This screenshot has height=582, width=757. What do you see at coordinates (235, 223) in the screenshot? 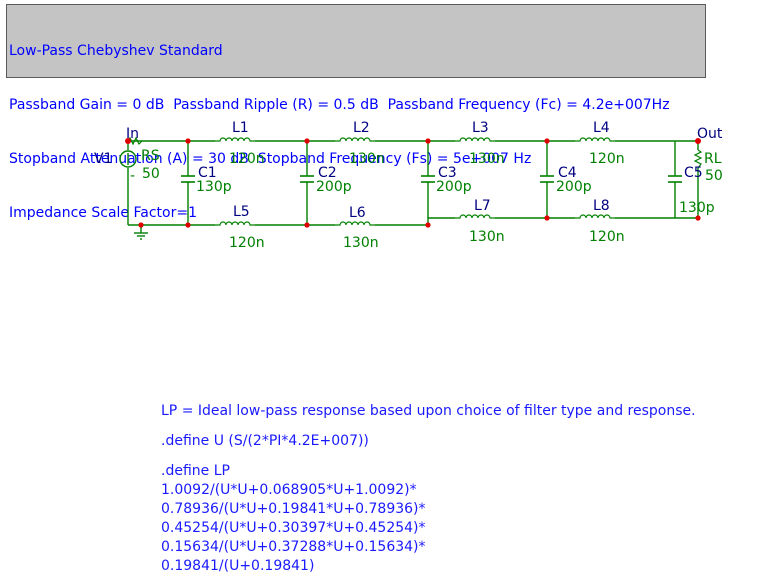
I see `inductor-l5-icon` at bounding box center [235, 223].